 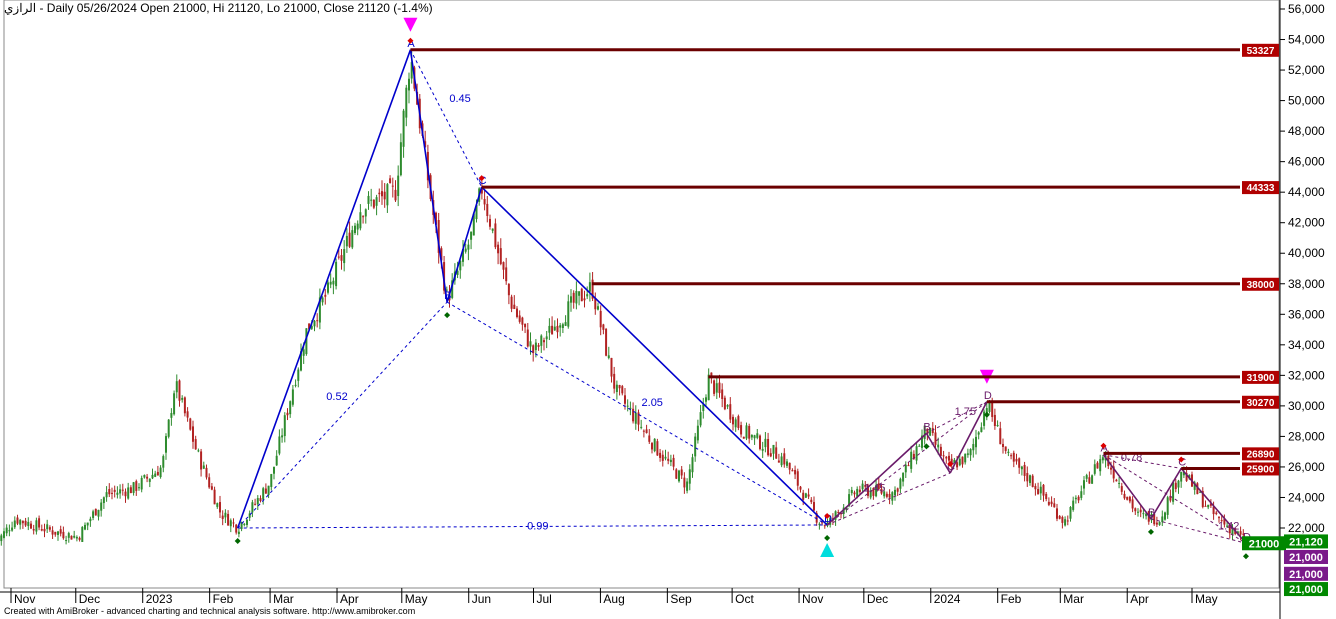 What do you see at coordinates (1261, 51) in the screenshot?
I see `level-label: 53327` at bounding box center [1261, 51].